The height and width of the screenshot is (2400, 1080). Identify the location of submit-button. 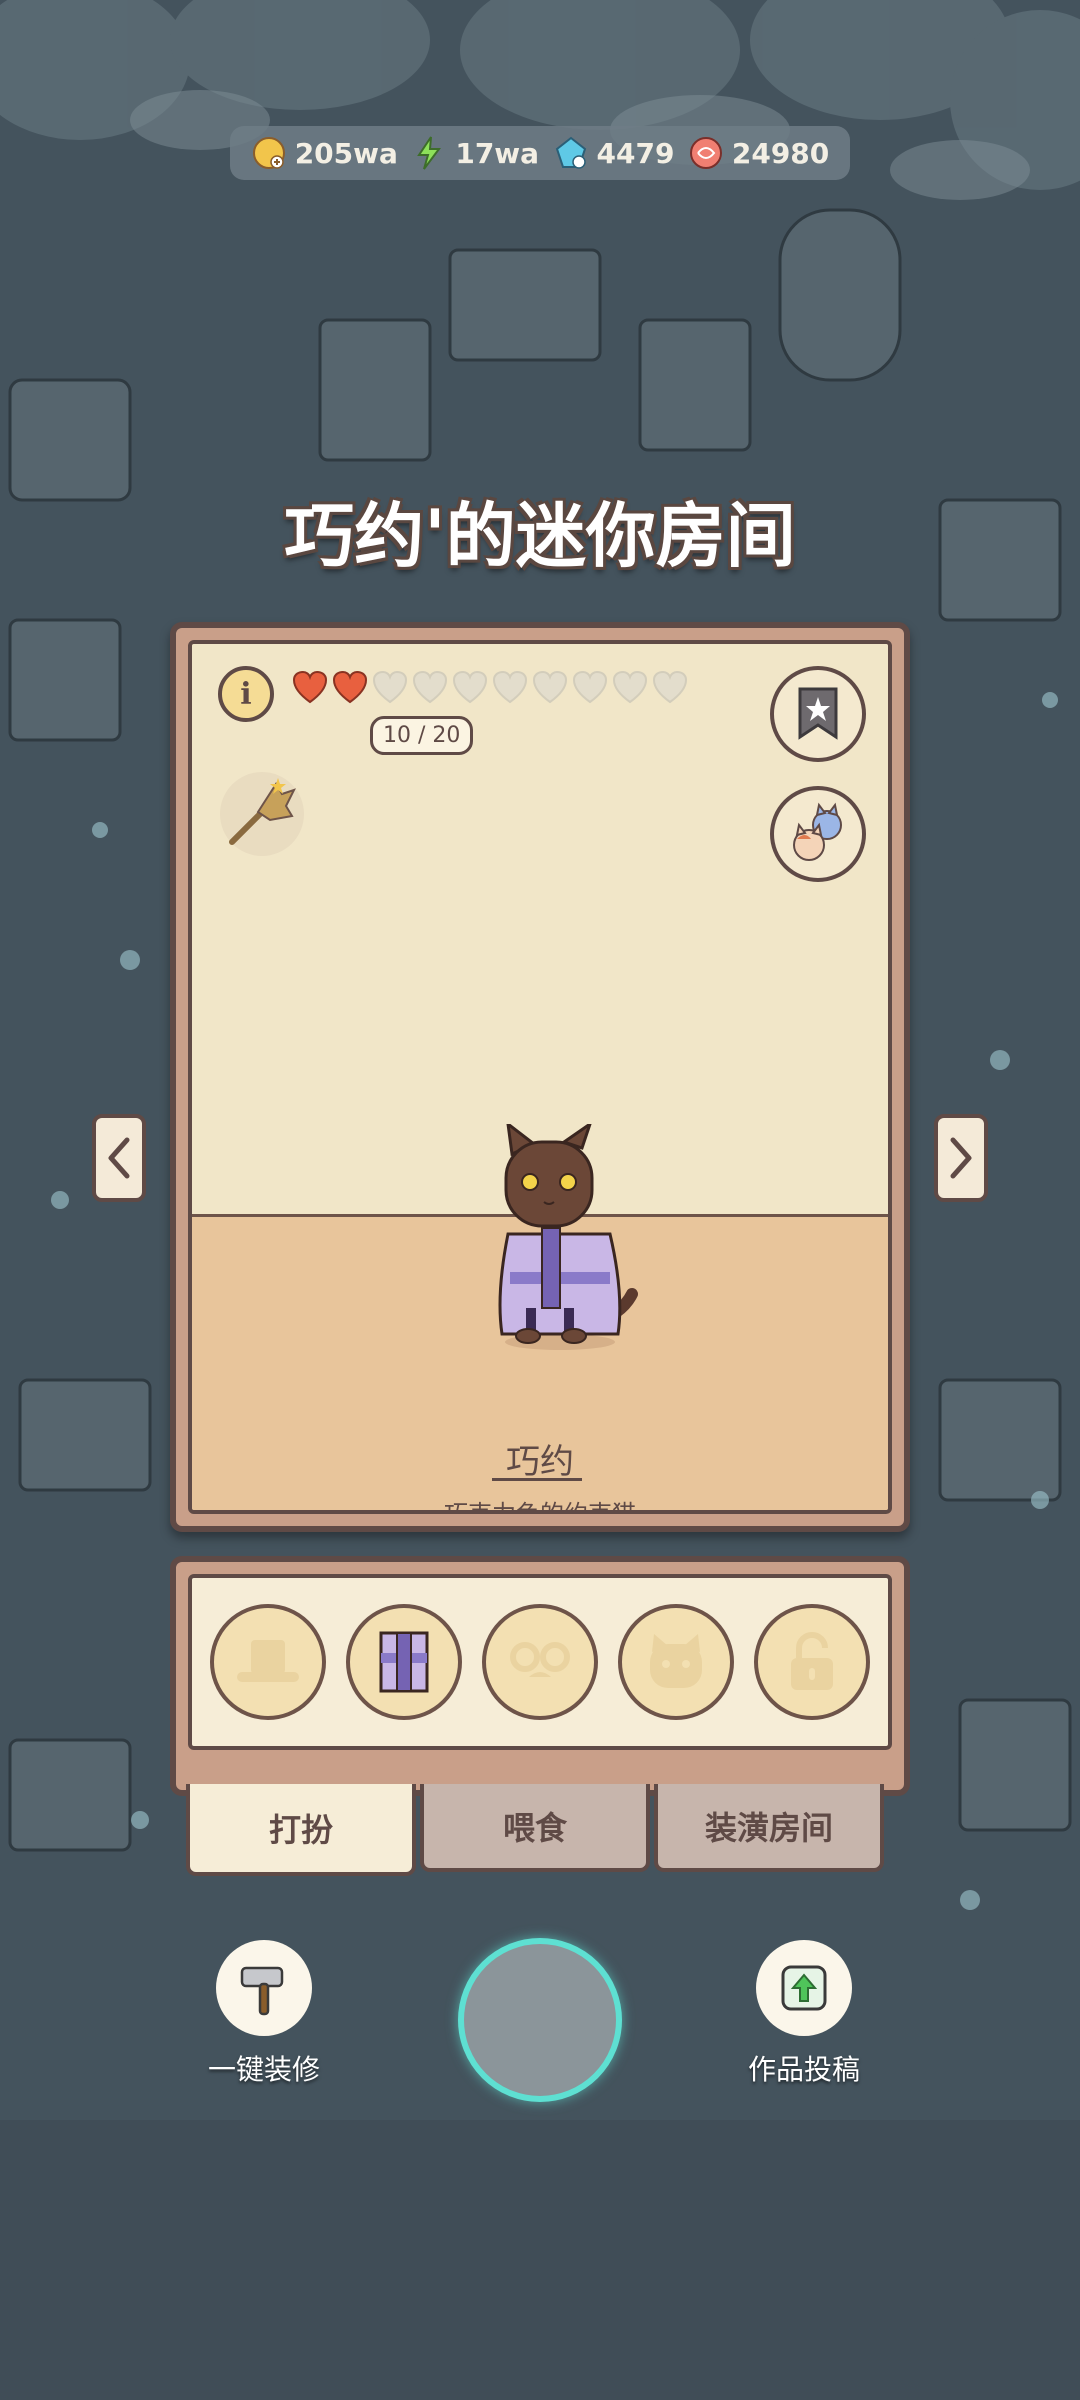
(804, 1988).